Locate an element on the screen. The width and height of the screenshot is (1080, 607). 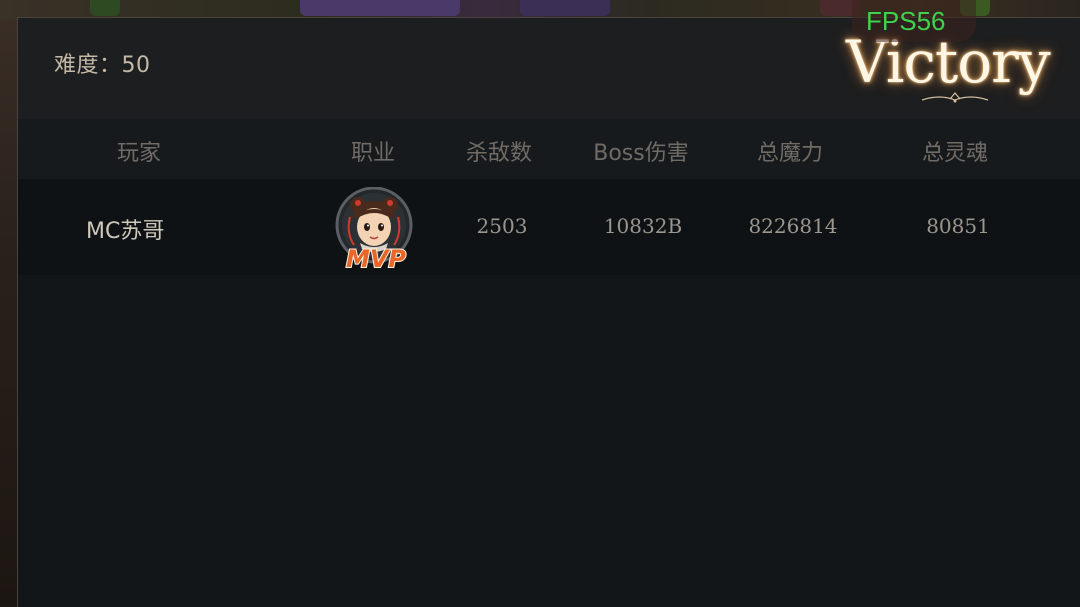
table-header-row: 玩家 职业 杀敌数 Boss伤害 总魔力 总灵魂 is located at coordinates (549, 149).